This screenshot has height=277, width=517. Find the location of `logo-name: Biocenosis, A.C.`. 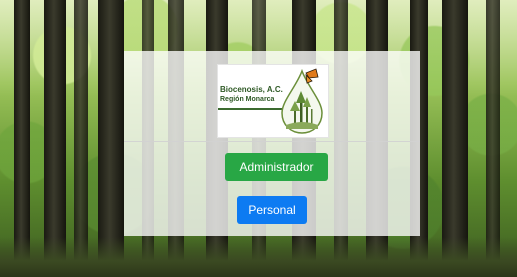

logo-name: Biocenosis, A.C. is located at coordinates (251, 89).